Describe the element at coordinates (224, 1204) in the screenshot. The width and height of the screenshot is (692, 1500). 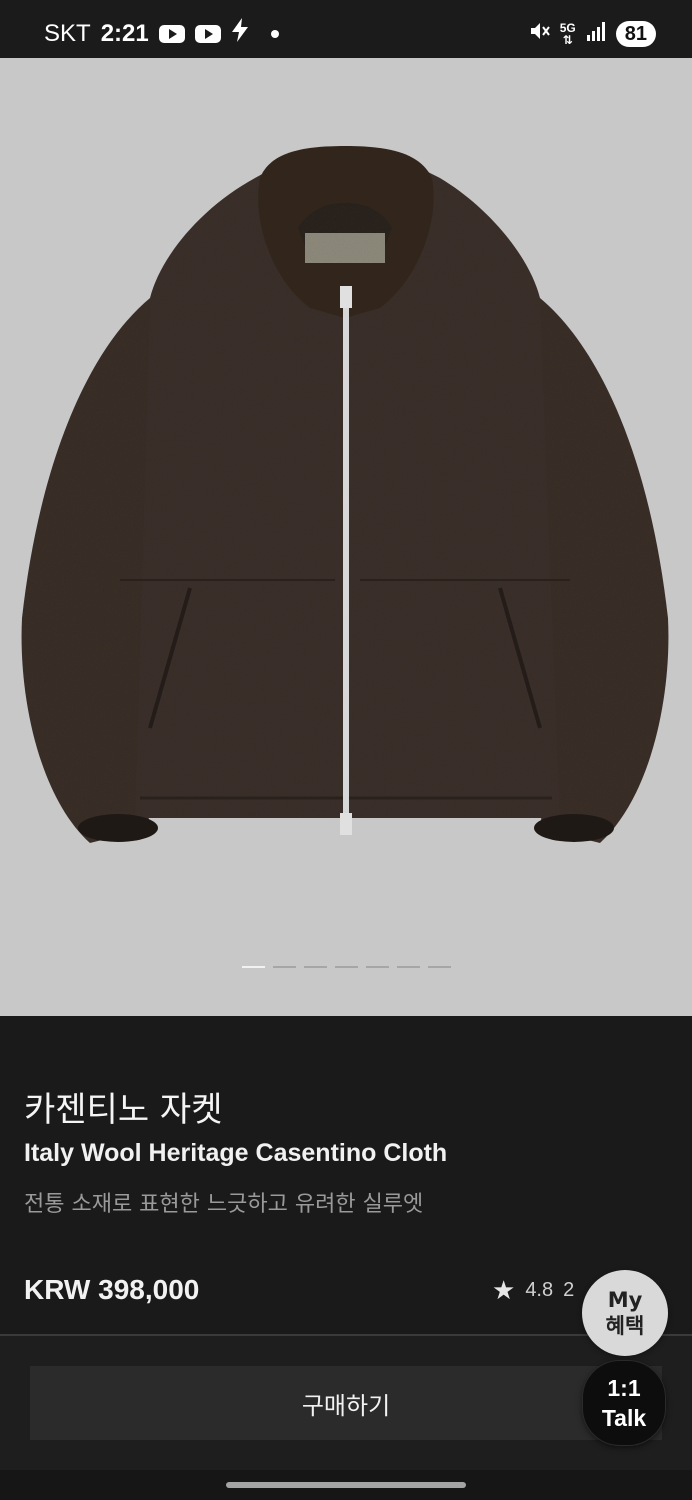
I see `product-tagline: 전통 소재로 표현한 느긋하고 유려한 실루엣` at that location.